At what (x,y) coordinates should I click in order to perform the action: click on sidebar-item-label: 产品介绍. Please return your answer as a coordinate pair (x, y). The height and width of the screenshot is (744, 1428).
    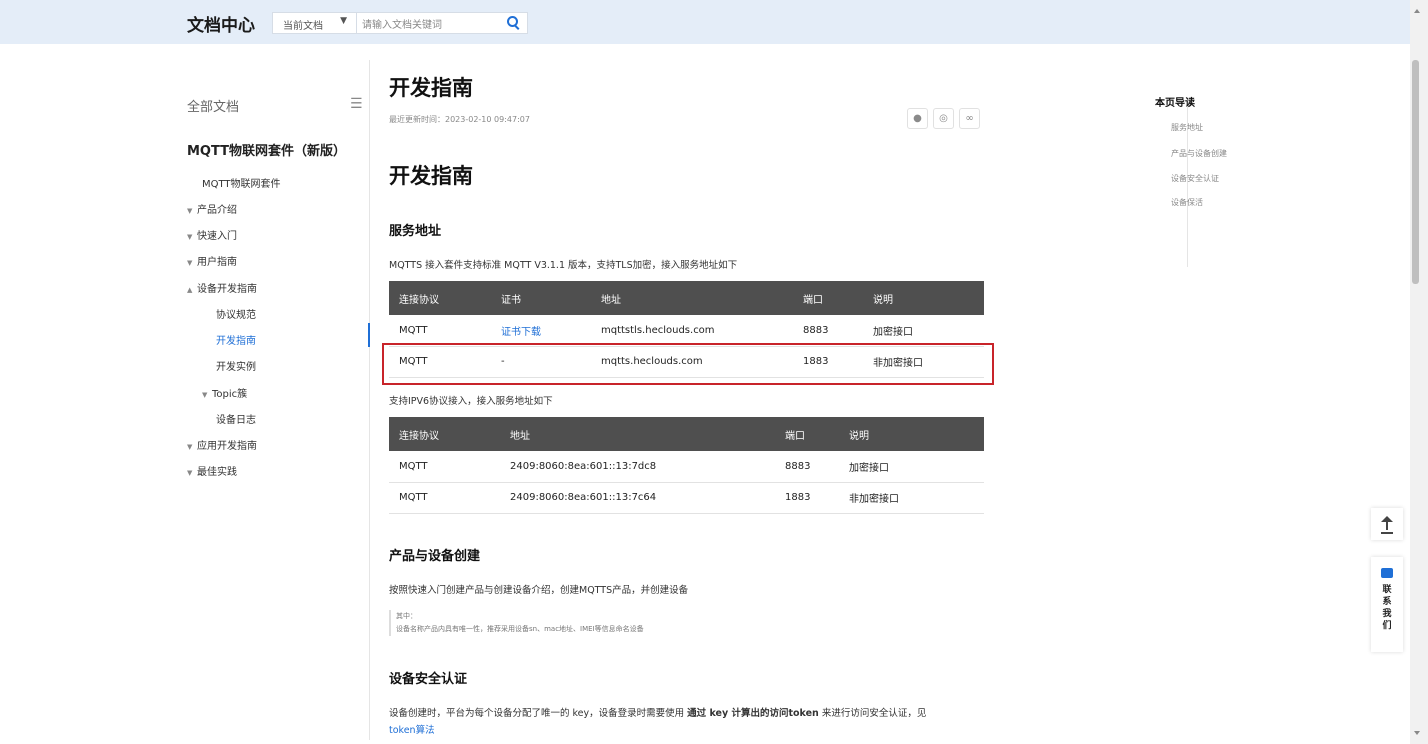
    Looking at the image, I should click on (217, 210).